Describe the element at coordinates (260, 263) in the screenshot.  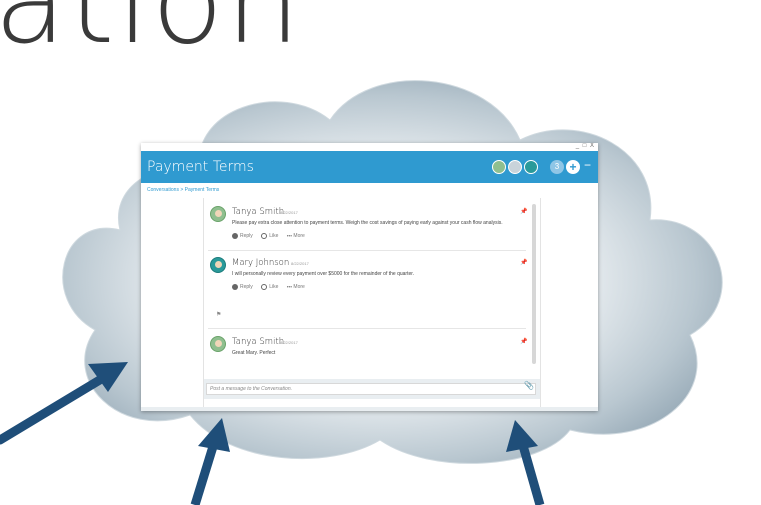
I see `author-name: Mary Johnson` at that location.